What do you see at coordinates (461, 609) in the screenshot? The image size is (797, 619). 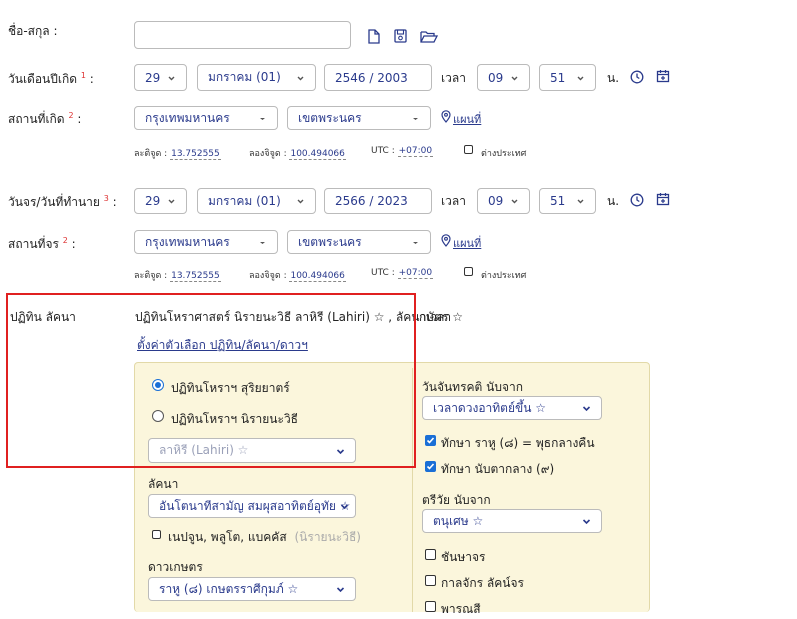 I see `option-label-3: พารณสี` at bounding box center [461, 609].